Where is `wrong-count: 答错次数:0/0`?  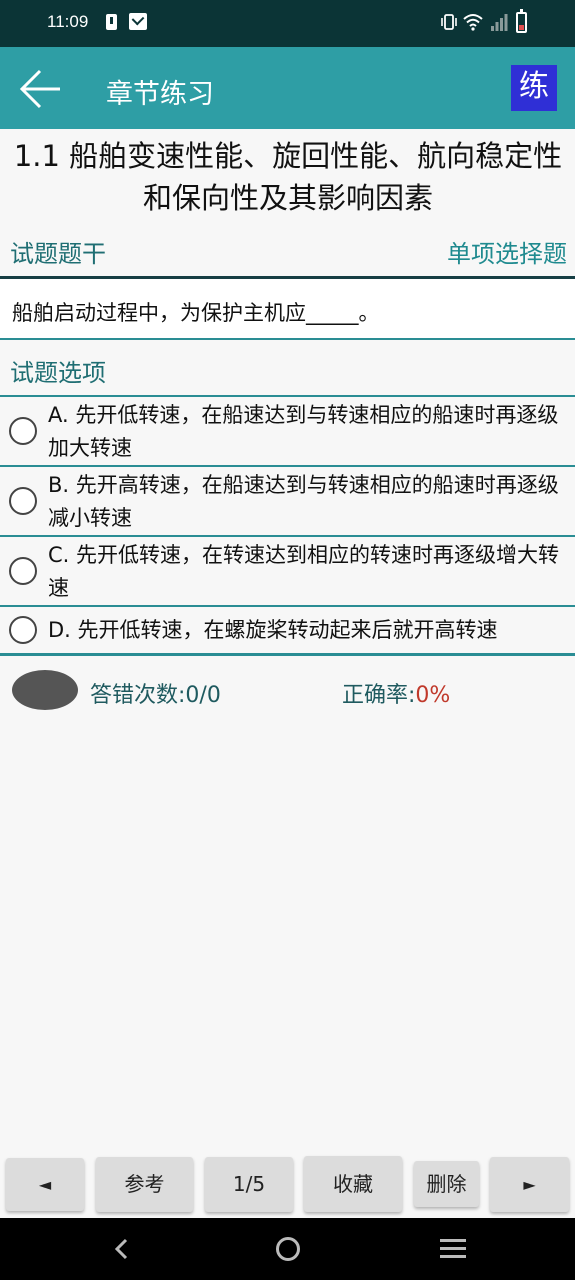 wrong-count: 答错次数:0/0 is located at coordinates (155, 695).